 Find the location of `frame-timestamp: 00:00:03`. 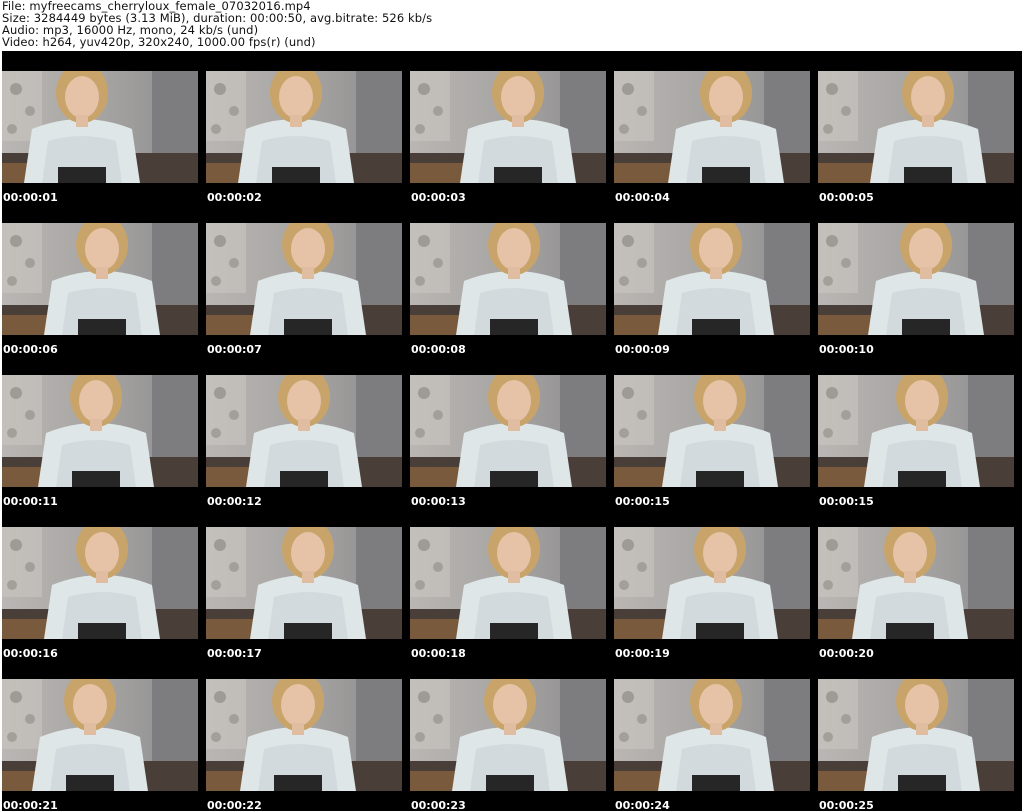

frame-timestamp: 00:00:03 is located at coordinates (438, 197).